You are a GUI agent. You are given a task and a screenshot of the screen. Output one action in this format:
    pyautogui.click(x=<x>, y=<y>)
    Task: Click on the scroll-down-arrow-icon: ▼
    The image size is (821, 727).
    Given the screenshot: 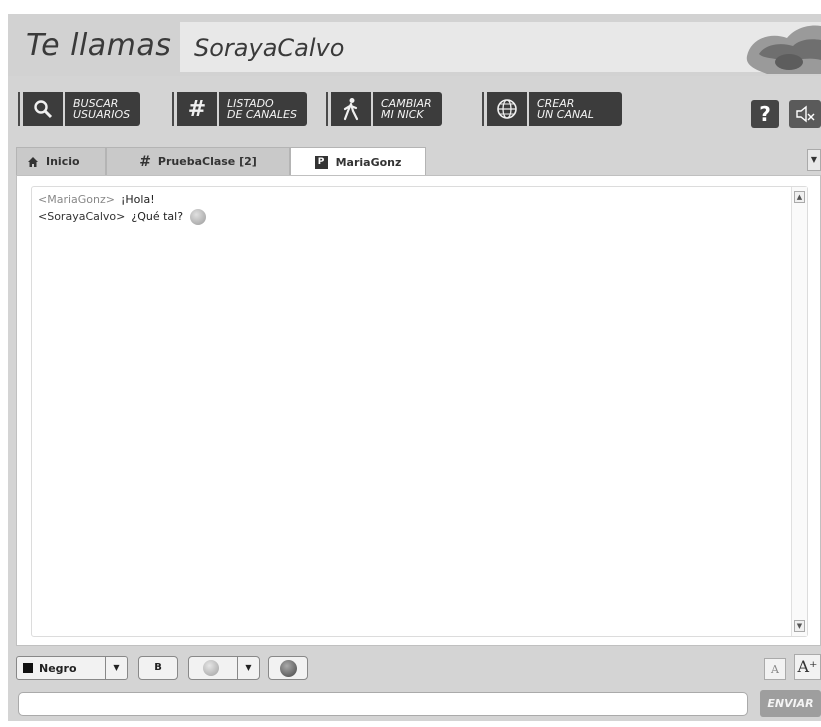 What is the action you would take?
    pyautogui.click(x=799, y=626)
    